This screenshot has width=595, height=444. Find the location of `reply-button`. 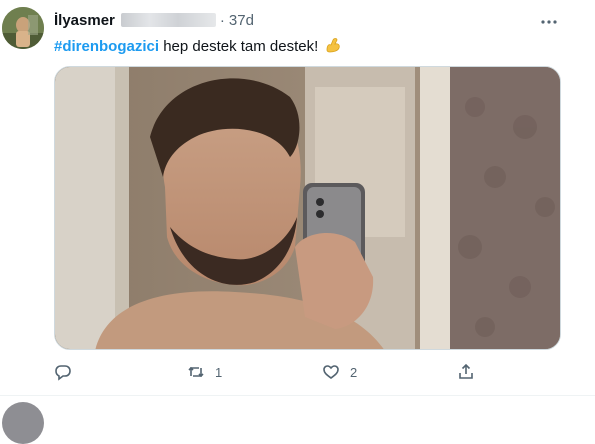

reply-button is located at coordinates (68, 372).